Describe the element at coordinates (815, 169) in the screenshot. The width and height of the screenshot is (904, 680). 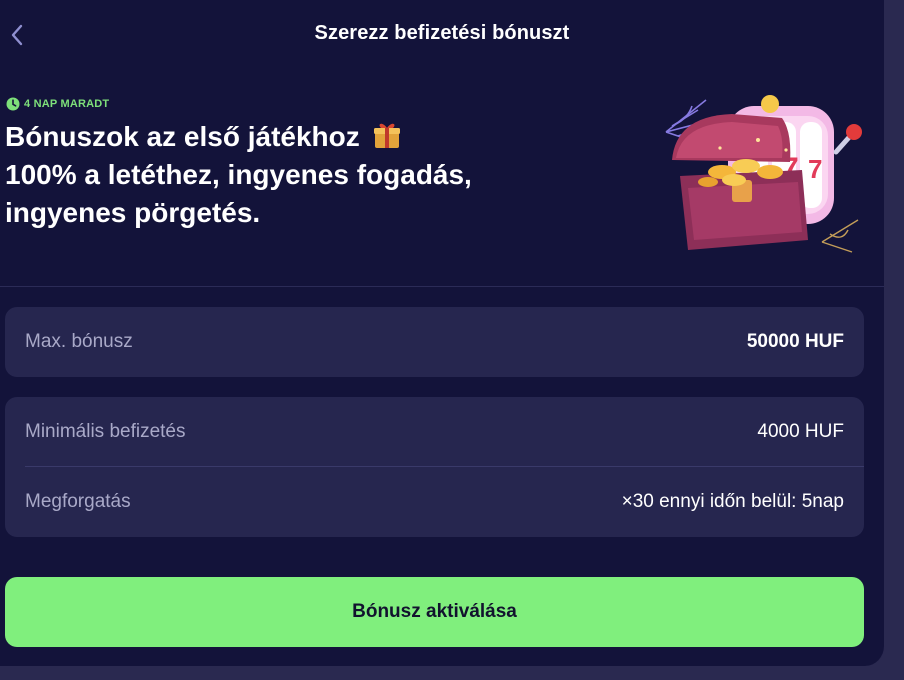
I see `svg-text: 7` at that location.